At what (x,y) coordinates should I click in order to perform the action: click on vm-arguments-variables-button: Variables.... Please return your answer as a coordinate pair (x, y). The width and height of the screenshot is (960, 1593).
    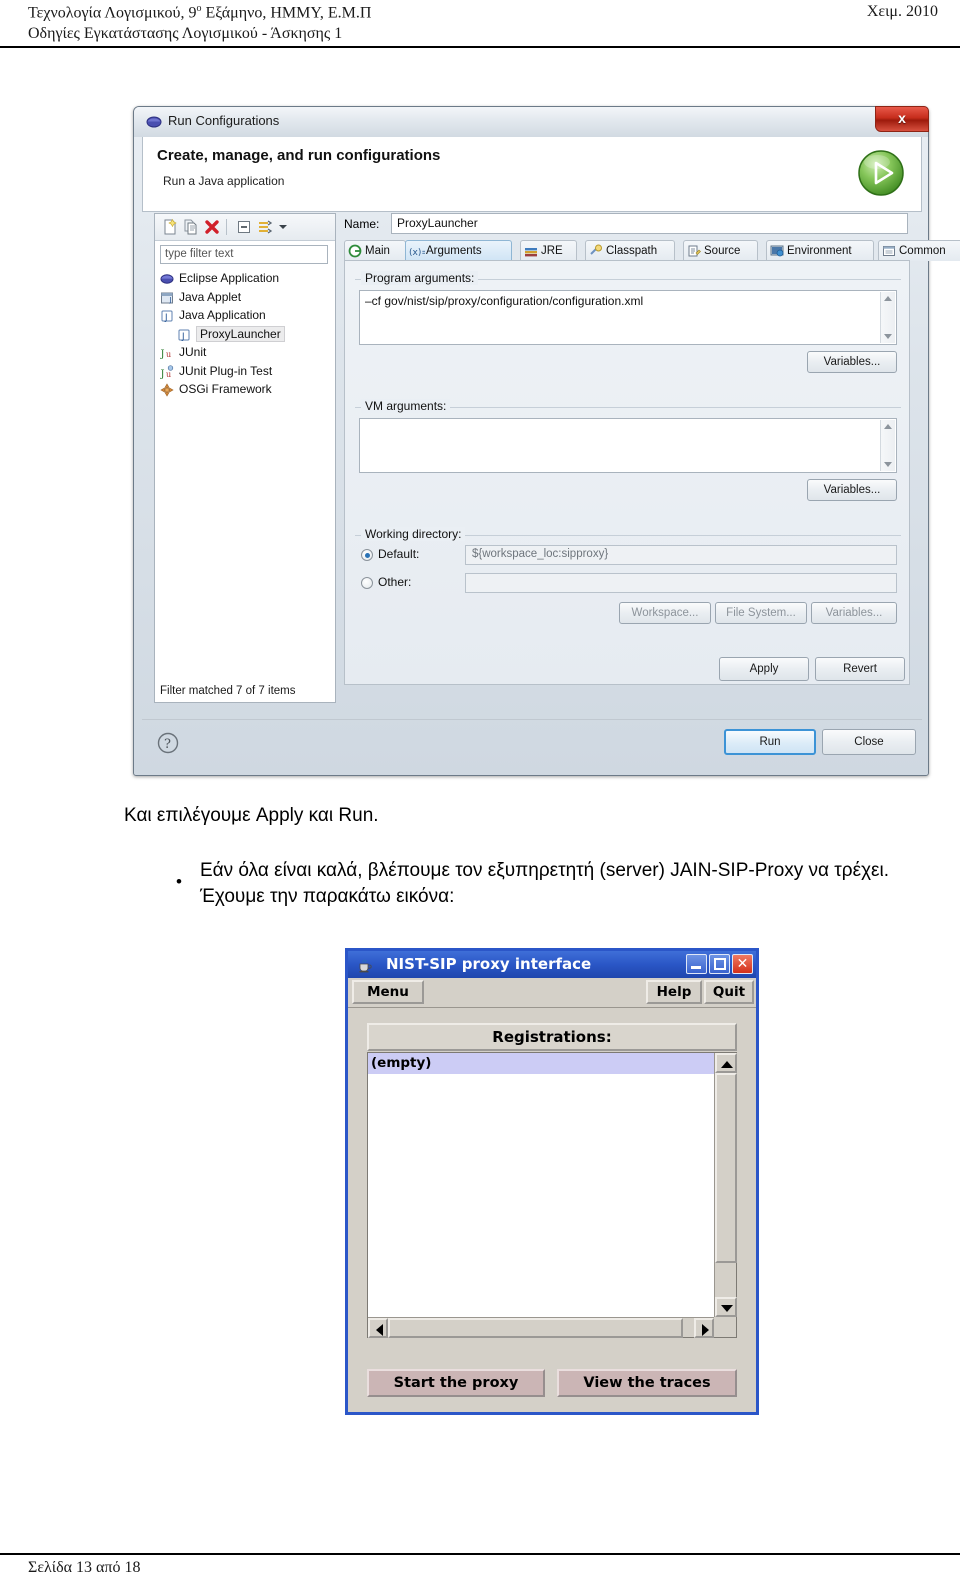
    Looking at the image, I should click on (852, 490).